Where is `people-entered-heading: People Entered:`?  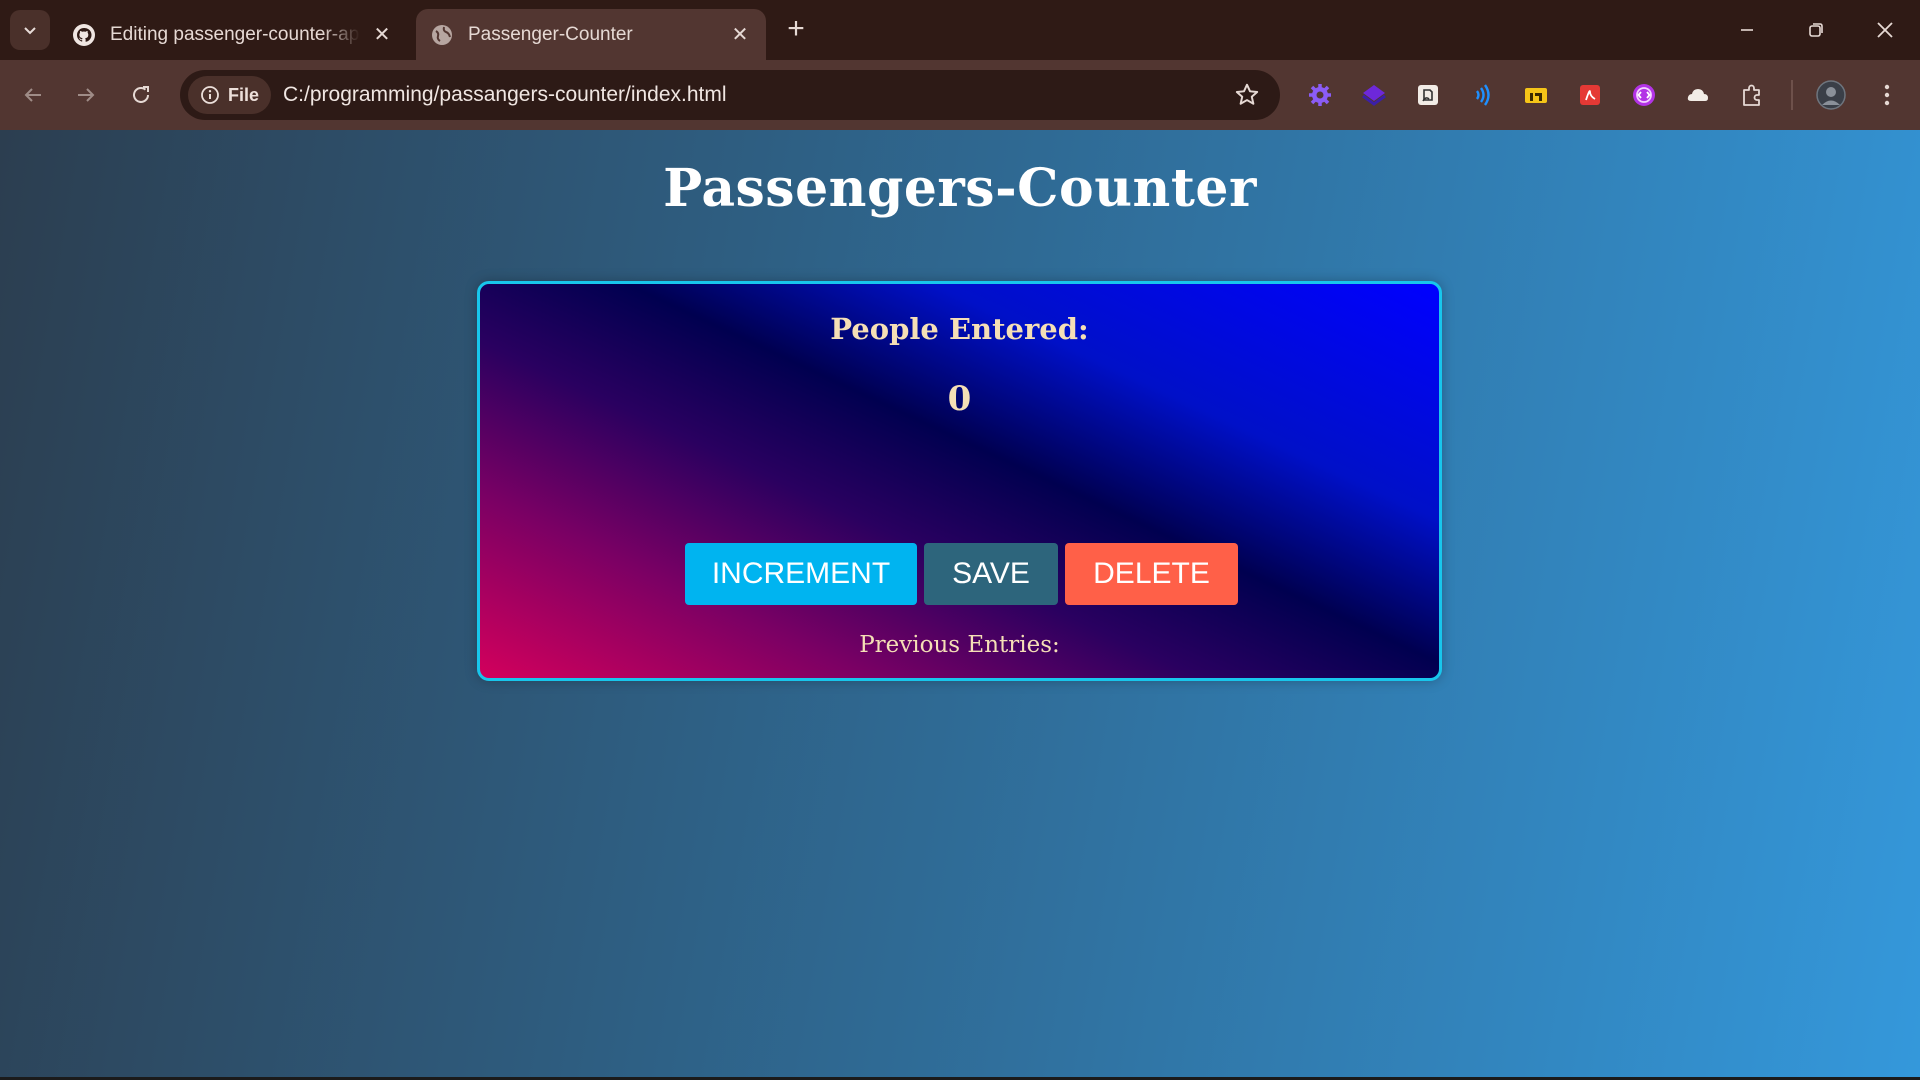
people-entered-heading: People Entered: is located at coordinates (959, 329).